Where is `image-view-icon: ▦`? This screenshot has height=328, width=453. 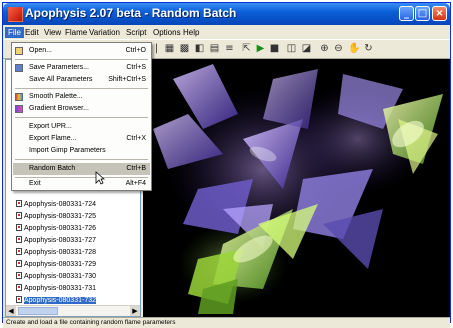
image-view-icon: ▦ is located at coordinates (169, 48).